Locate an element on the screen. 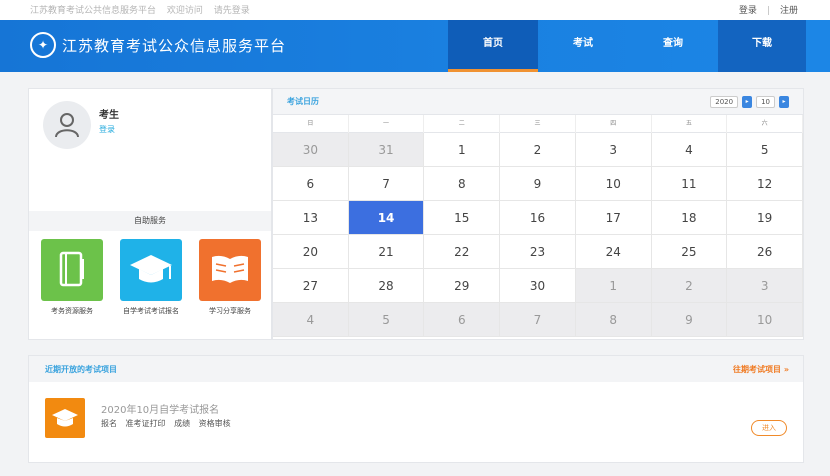  service-learning-share: 学习分享服务 is located at coordinates (230, 277).